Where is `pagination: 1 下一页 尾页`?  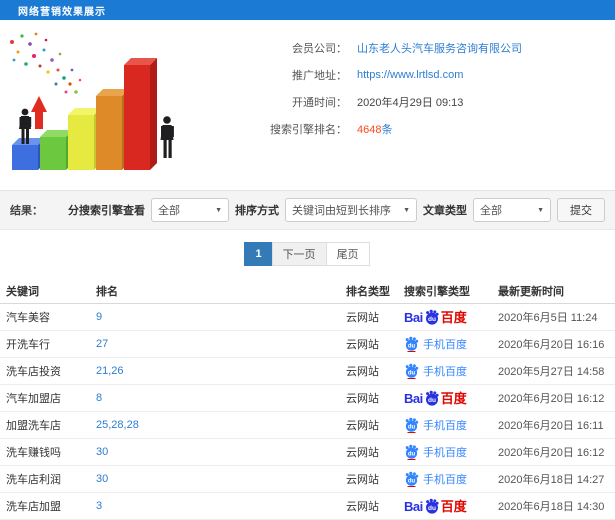
pagination: 1 下一页 尾页 is located at coordinates (307, 254).